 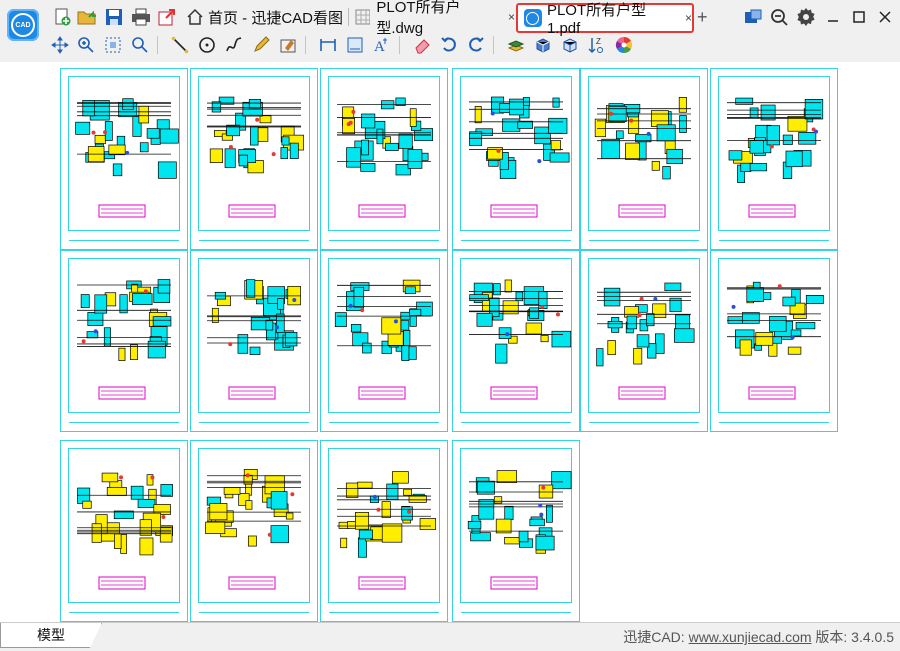 I want to click on skin-icon, so click(x=753, y=17).